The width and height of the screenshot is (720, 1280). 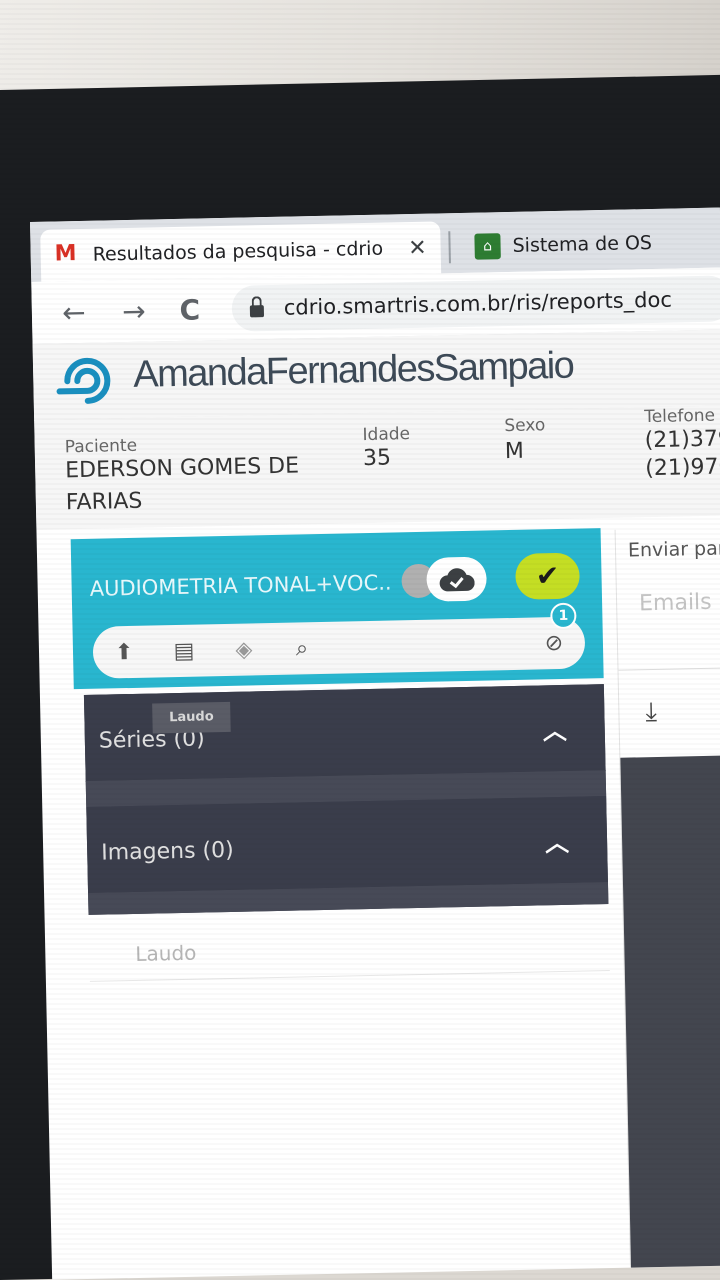 What do you see at coordinates (190, 310) in the screenshot?
I see `reload-button: C` at bounding box center [190, 310].